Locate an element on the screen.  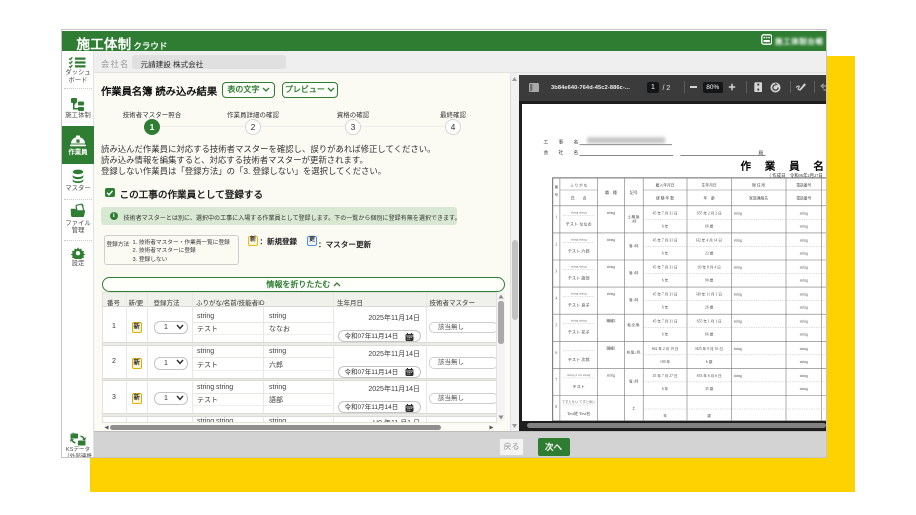
svg-text: 1特 is located at coordinates (634, 220).